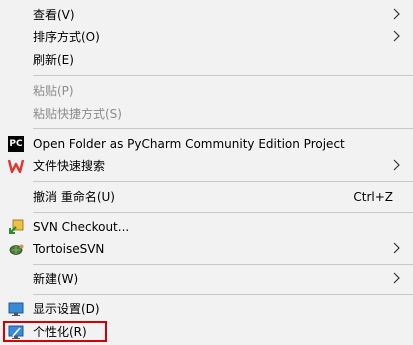 This screenshot has height=345, width=413. Describe the element at coordinates (16, 309) in the screenshot. I see `display-icon` at that location.